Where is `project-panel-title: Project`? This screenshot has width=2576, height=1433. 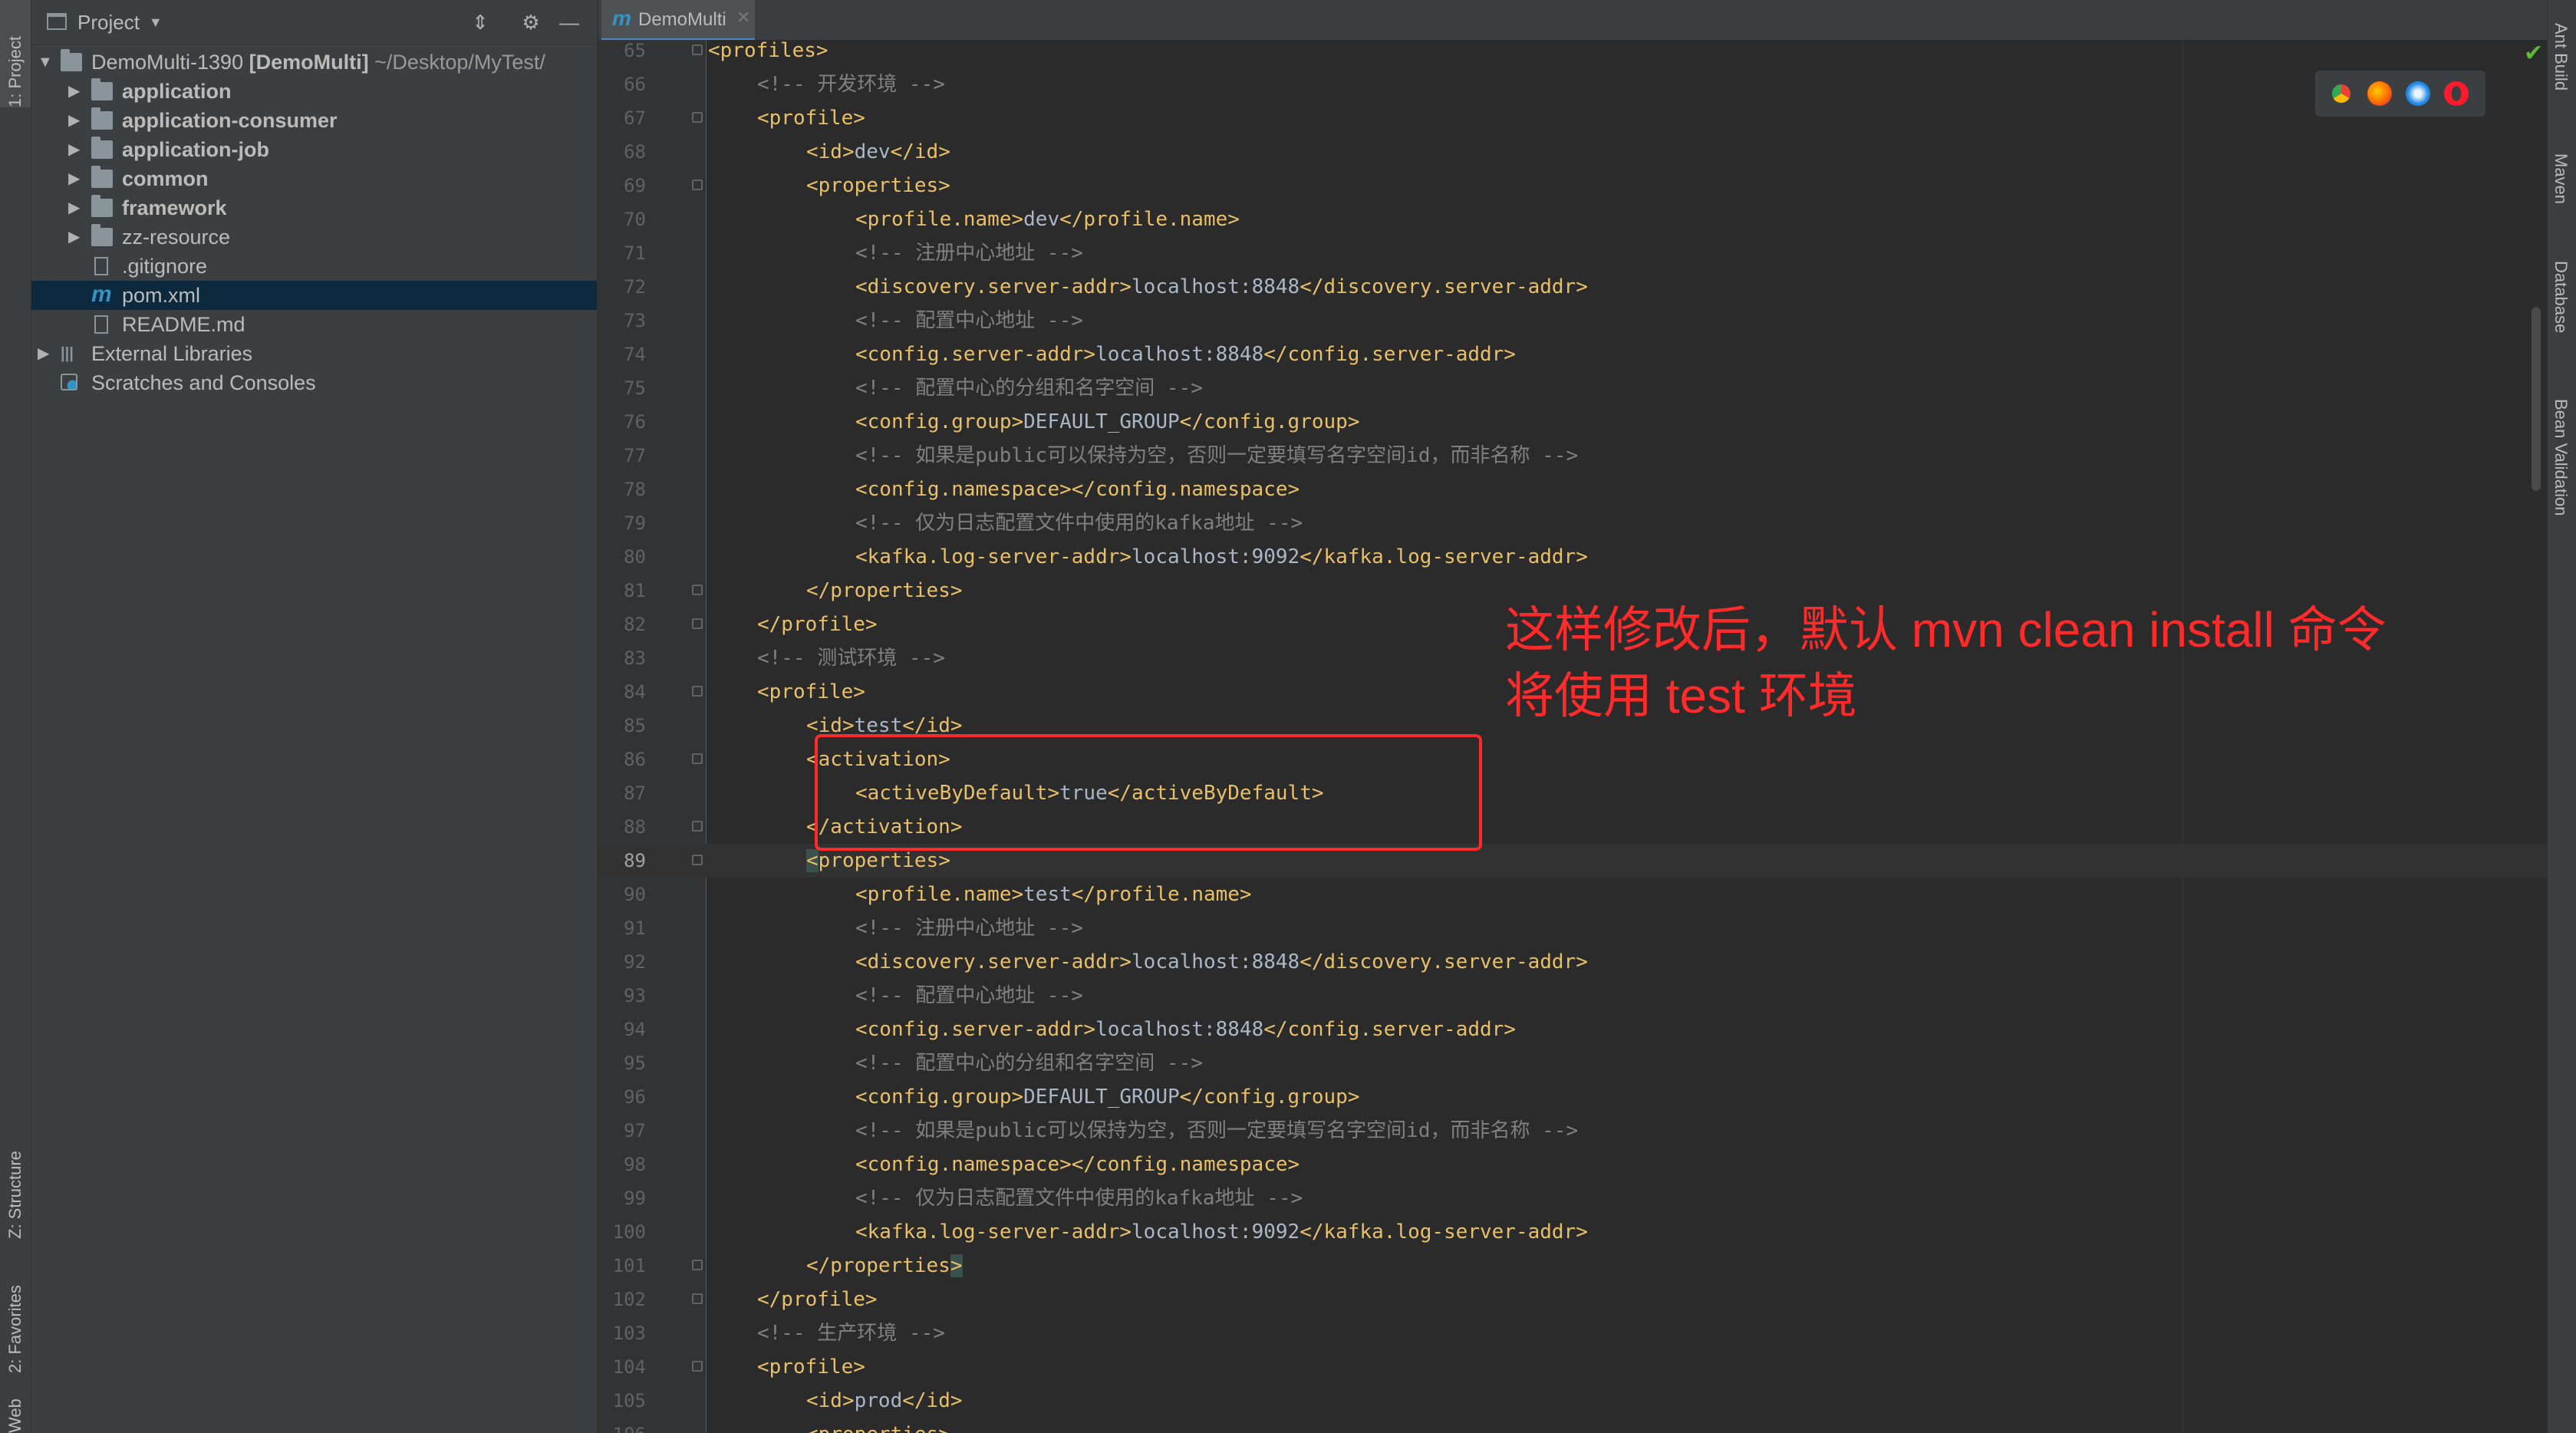 project-panel-title: Project is located at coordinates (108, 23).